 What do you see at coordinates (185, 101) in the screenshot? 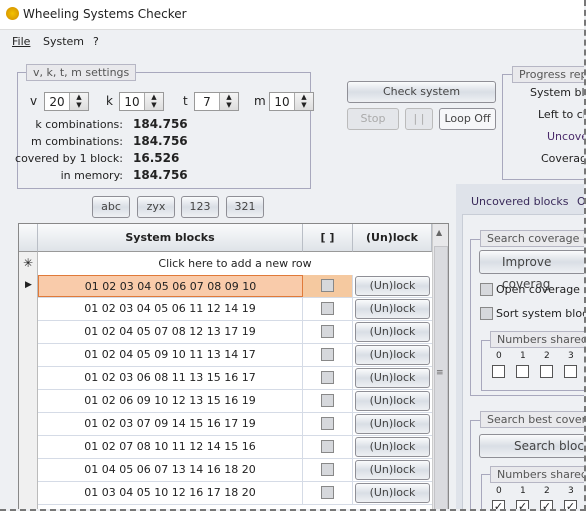
I see `t-label: t` at bounding box center [185, 101].